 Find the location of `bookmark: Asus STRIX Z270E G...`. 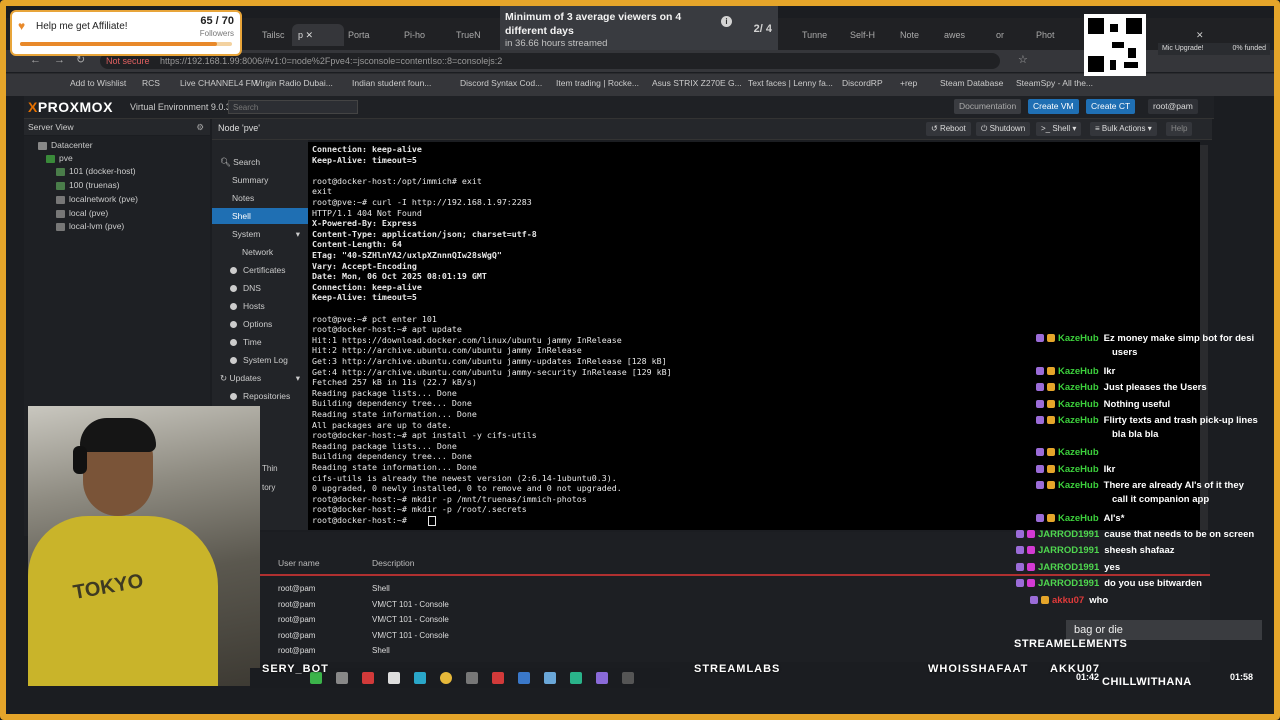

bookmark: Asus STRIX Z270E G... is located at coordinates (697, 83).